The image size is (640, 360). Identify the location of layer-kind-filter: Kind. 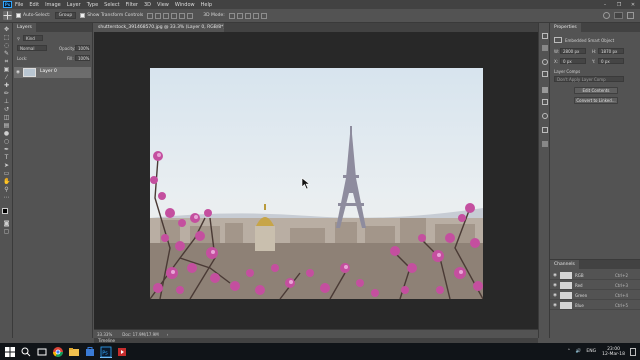
(33, 38).